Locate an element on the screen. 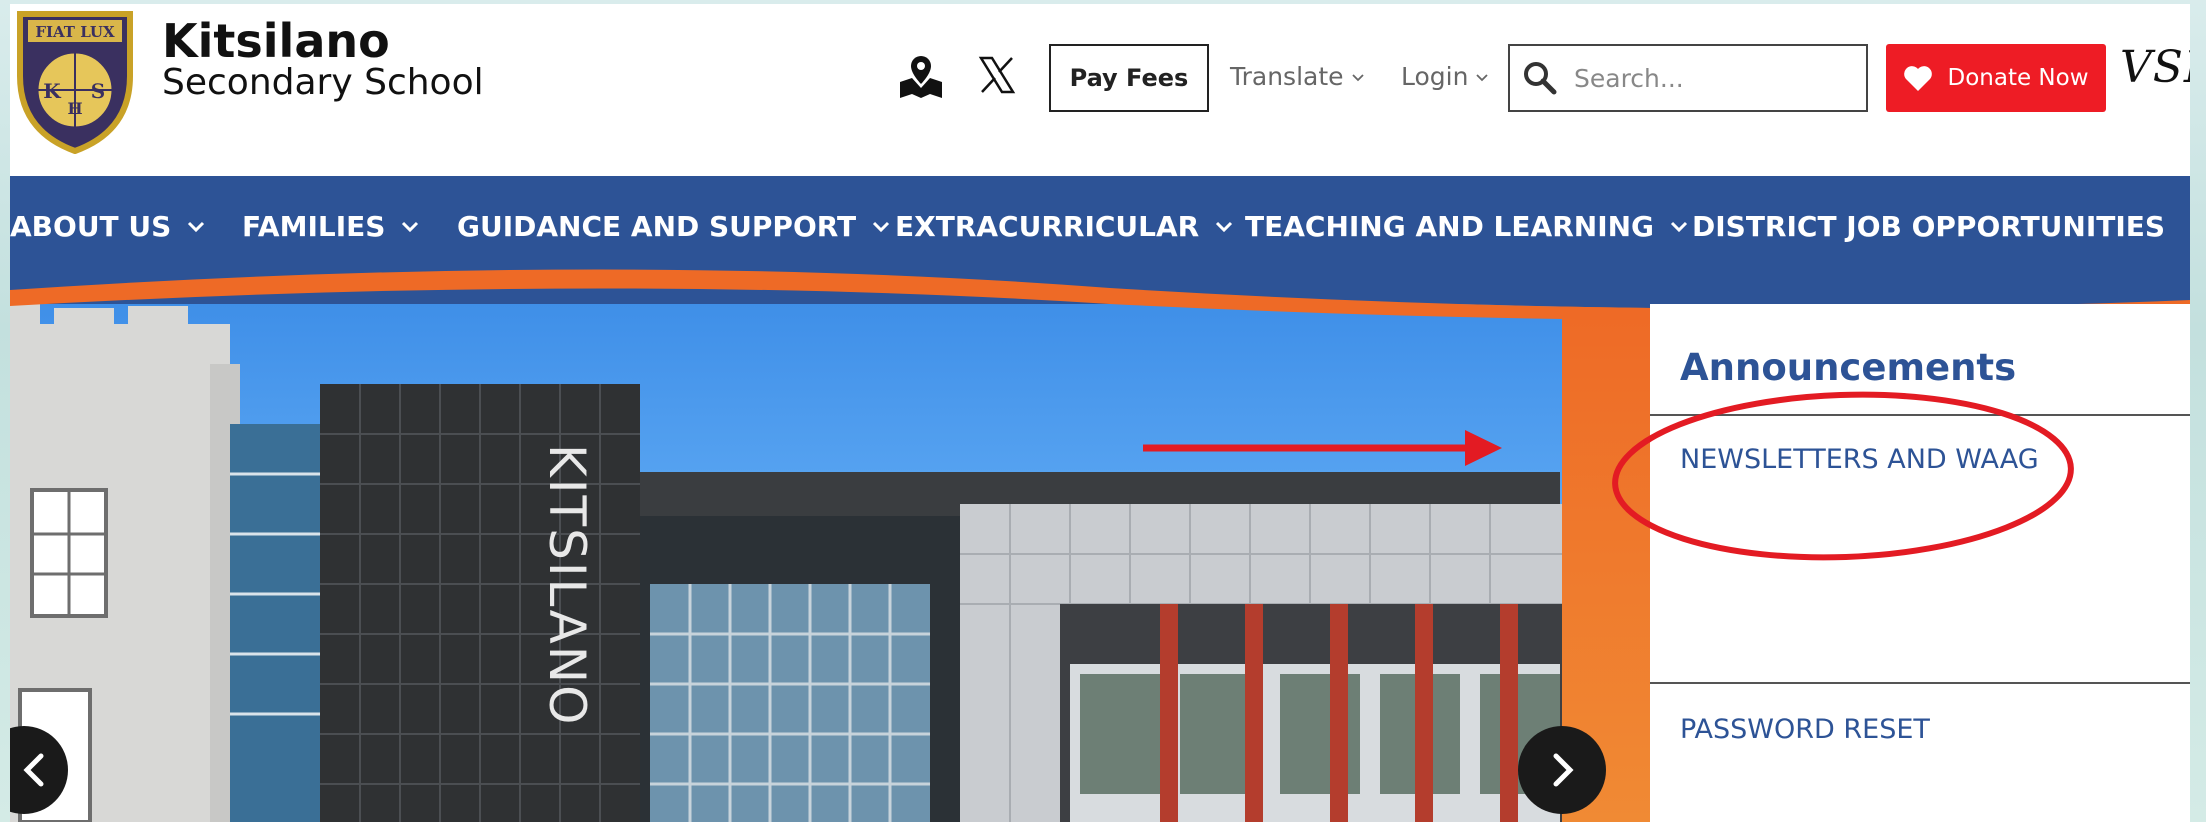 Image resolution: width=2206 pixels, height=822 pixels. nav-label: GUIDANCE AND SUPPORT is located at coordinates (657, 226).